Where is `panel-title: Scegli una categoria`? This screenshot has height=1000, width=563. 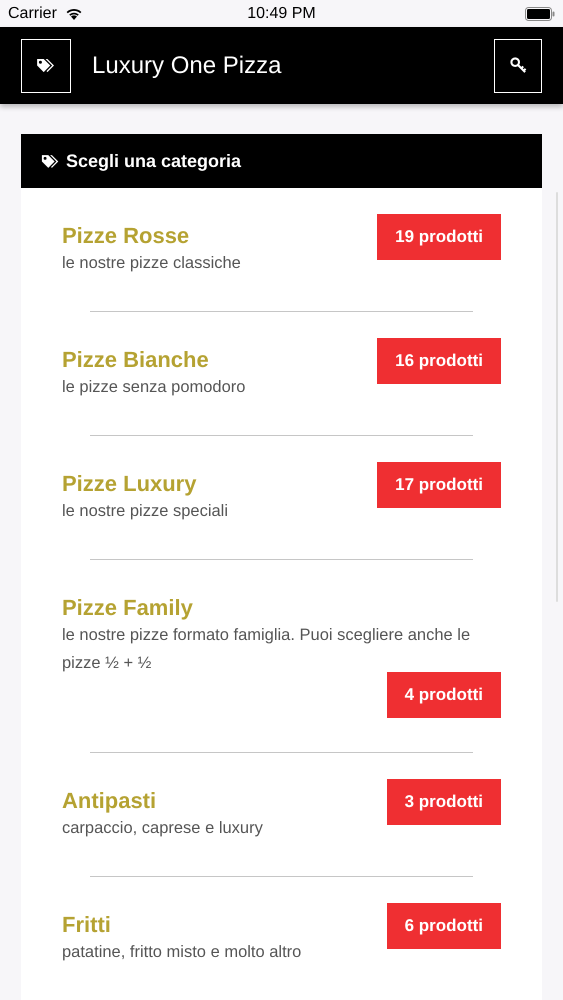 panel-title: Scegli una categoria is located at coordinates (154, 161).